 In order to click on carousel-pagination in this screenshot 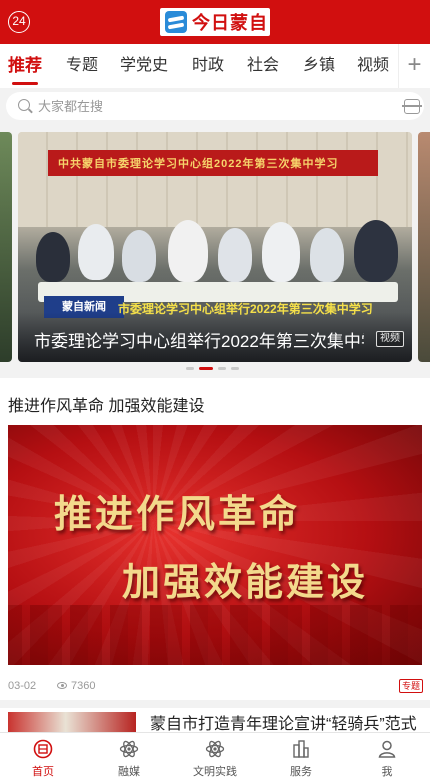, I will do `click(212, 369)`.